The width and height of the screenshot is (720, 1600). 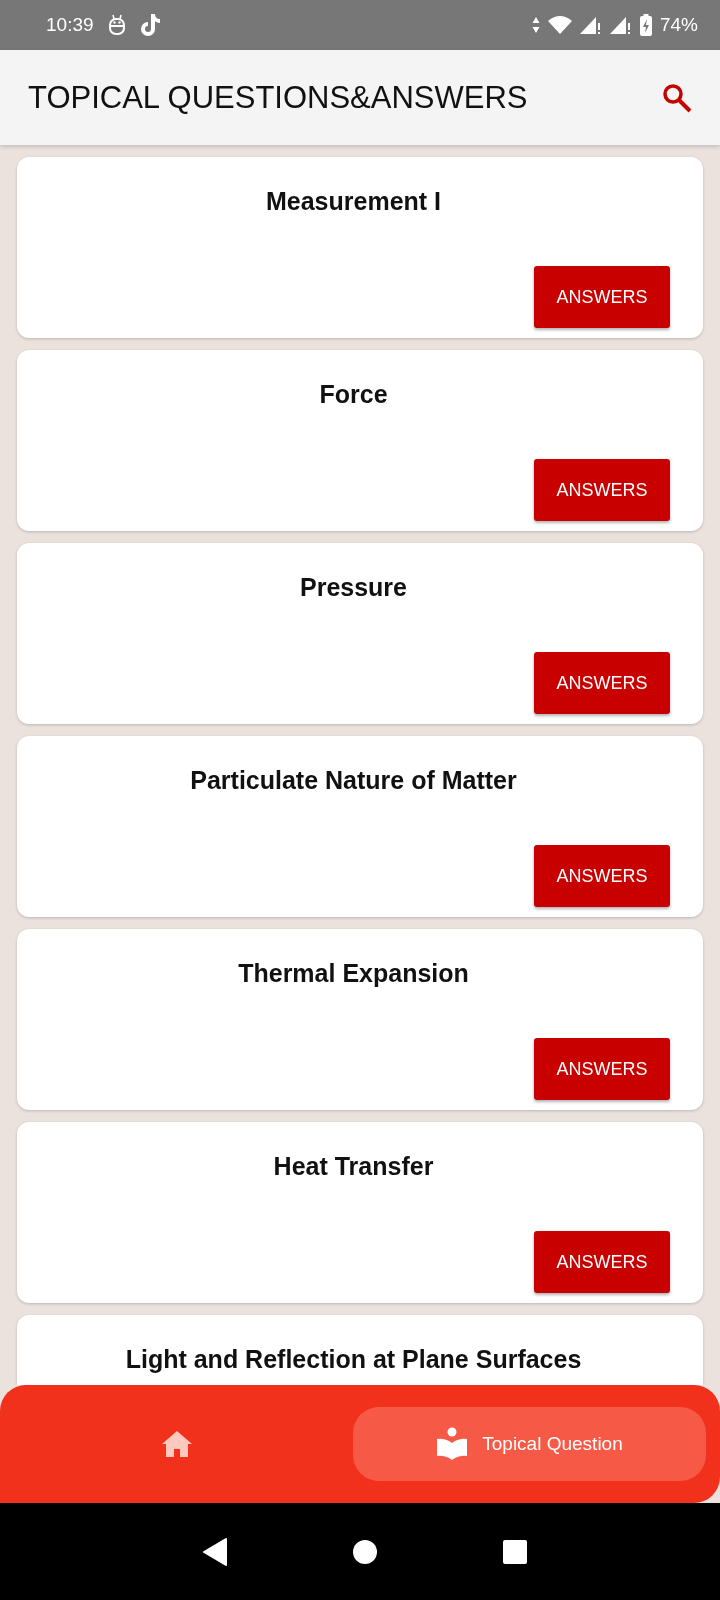 What do you see at coordinates (645, 25) in the screenshot?
I see `battery-icon` at bounding box center [645, 25].